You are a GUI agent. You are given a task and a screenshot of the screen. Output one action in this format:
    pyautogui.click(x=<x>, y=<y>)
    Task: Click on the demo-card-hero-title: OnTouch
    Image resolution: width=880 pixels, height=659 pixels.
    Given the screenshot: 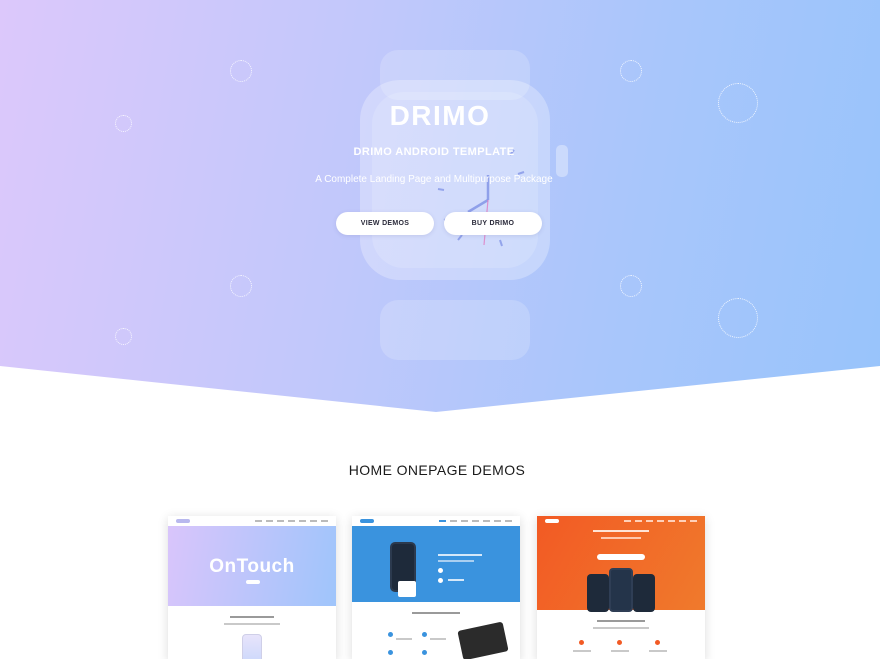 What is the action you would take?
    pyautogui.click(x=252, y=566)
    